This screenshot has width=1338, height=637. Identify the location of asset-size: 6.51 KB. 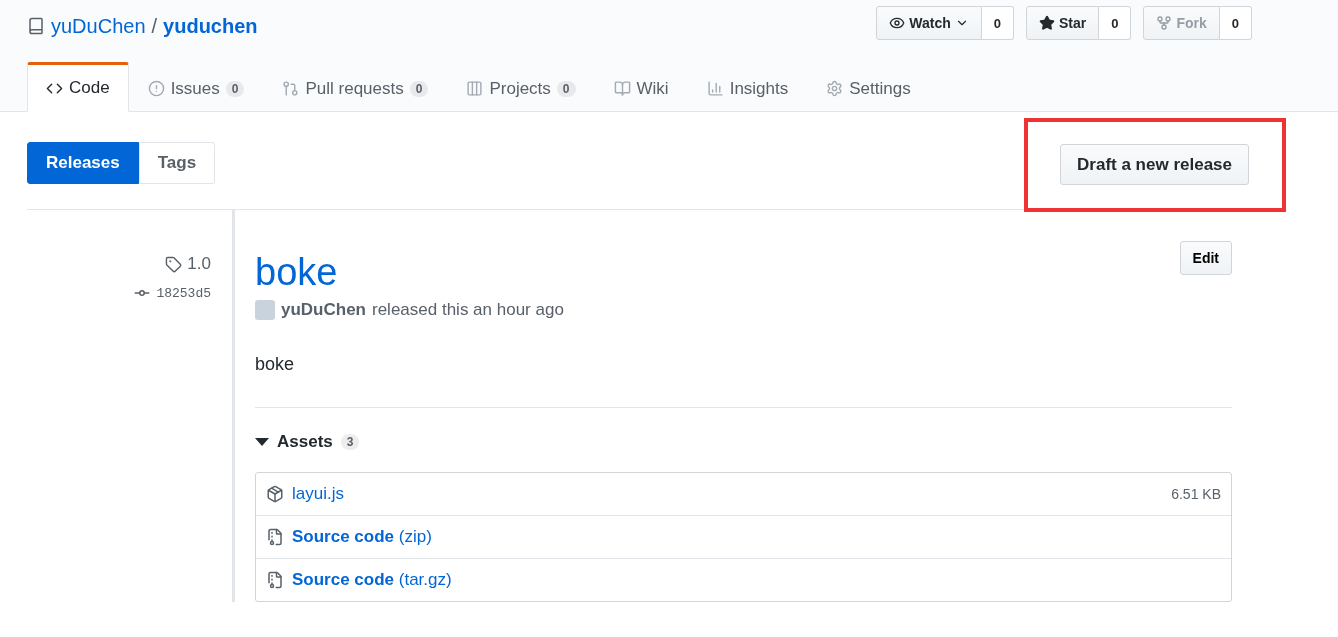
(1196, 494).